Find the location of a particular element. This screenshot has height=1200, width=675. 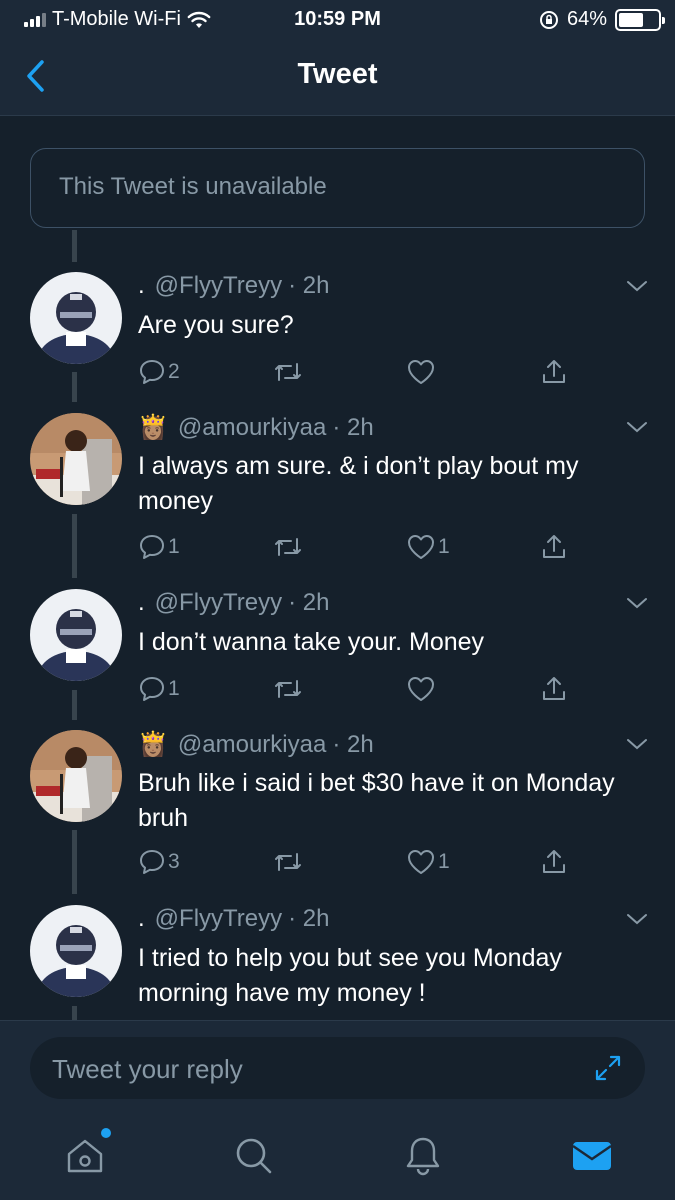

status-right: 64% is located at coordinates (602, 19).